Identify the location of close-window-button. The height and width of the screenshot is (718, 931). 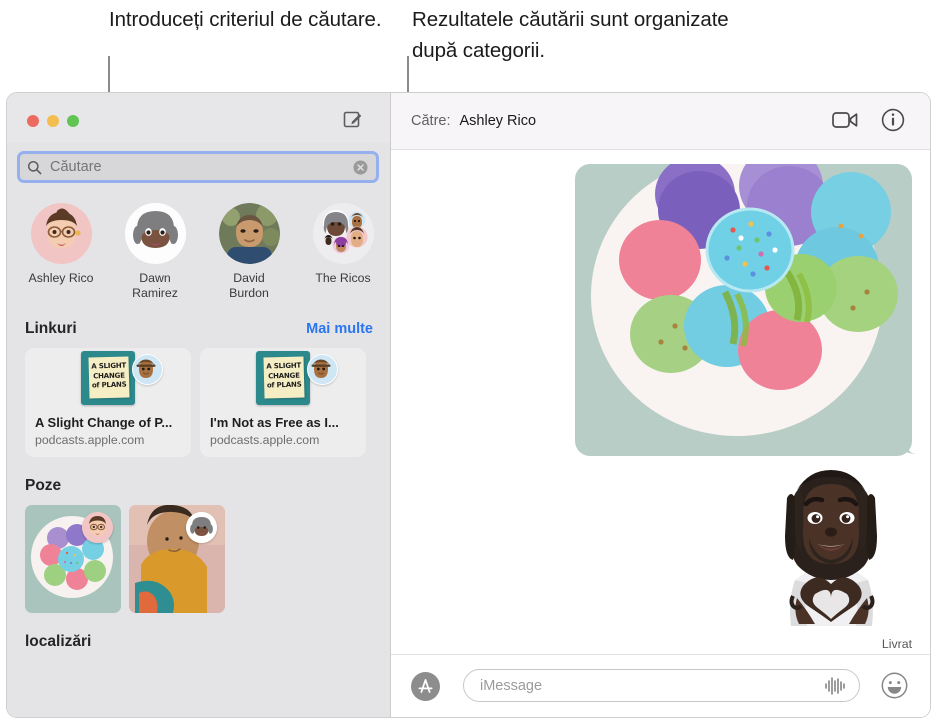
(33, 121).